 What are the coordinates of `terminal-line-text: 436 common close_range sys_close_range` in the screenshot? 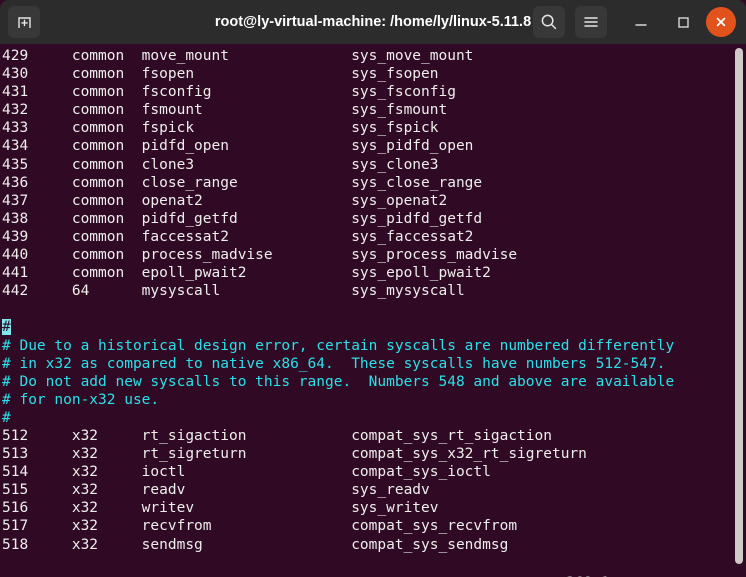 It's located at (242, 182).